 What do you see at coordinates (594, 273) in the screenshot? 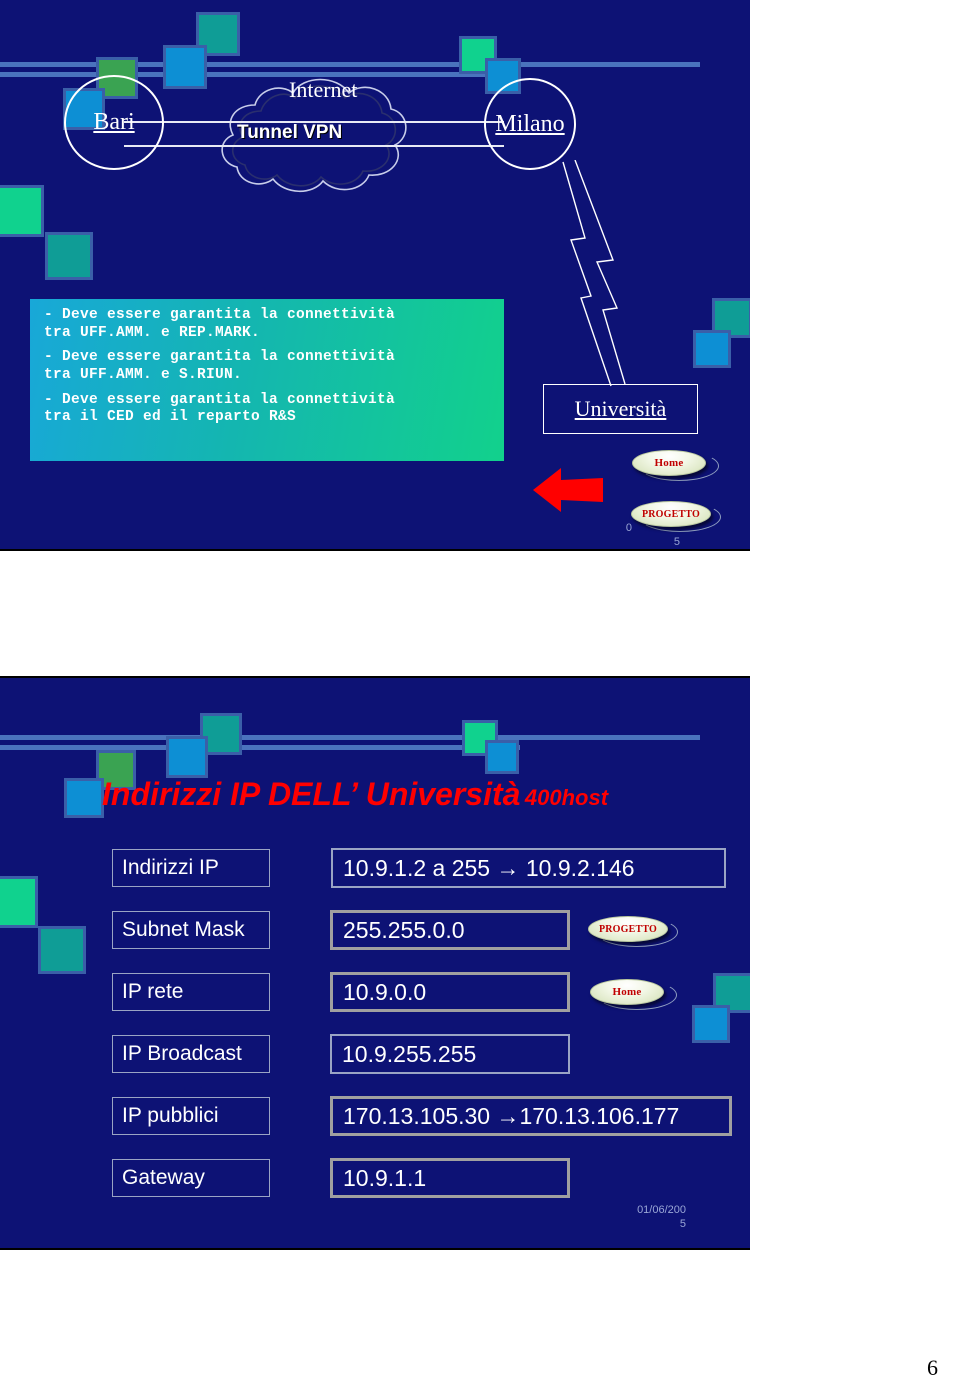
I see `lightning-connector` at bounding box center [594, 273].